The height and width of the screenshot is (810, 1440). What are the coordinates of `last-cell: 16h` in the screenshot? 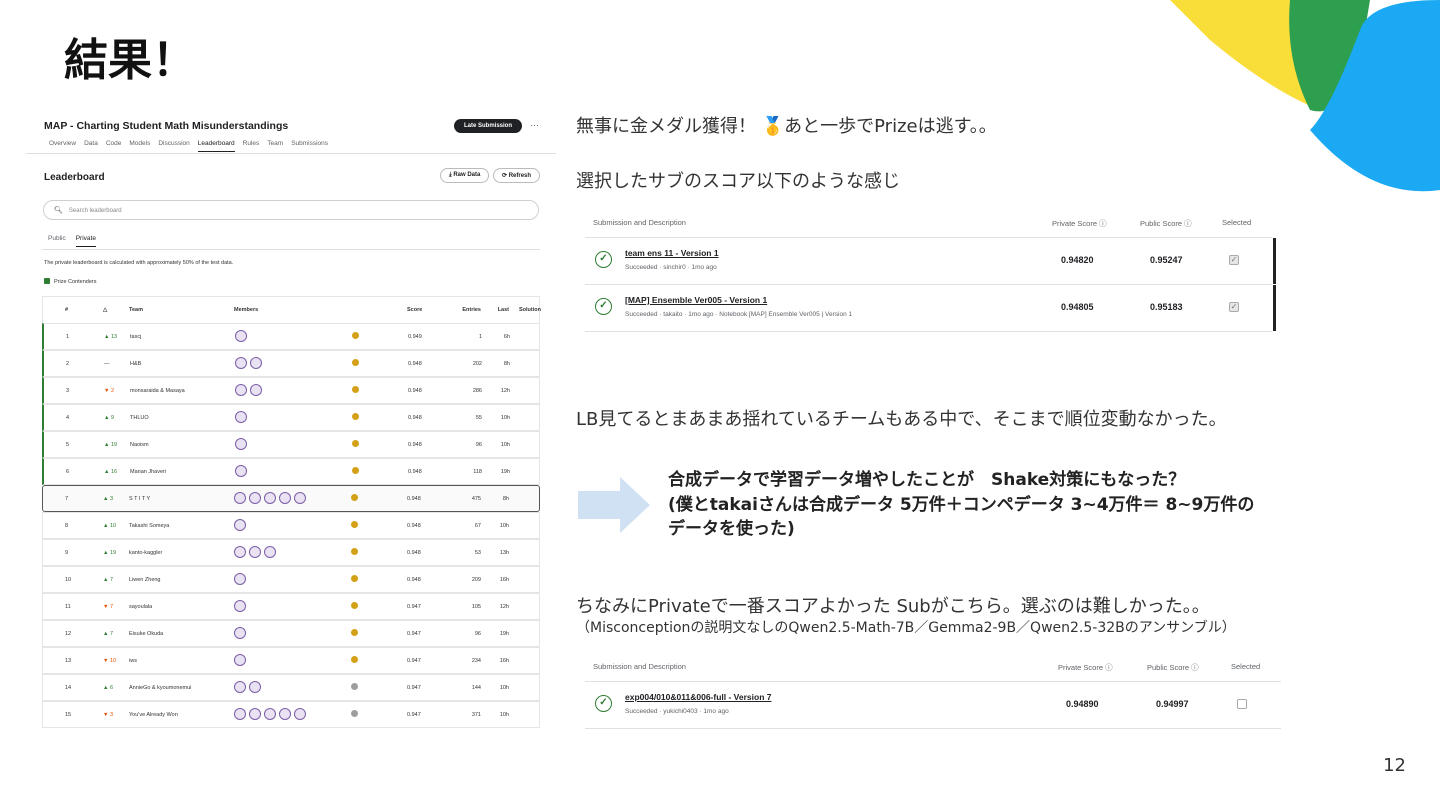 It's located at (504, 661).